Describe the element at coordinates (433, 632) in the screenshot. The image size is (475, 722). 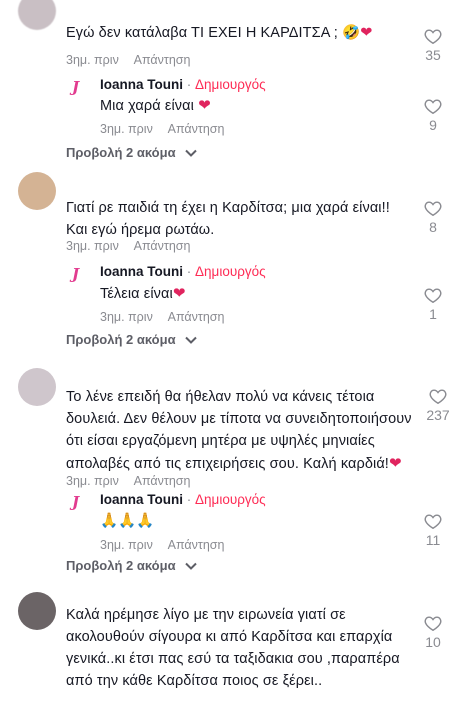
I see `like-button: 10` at that location.